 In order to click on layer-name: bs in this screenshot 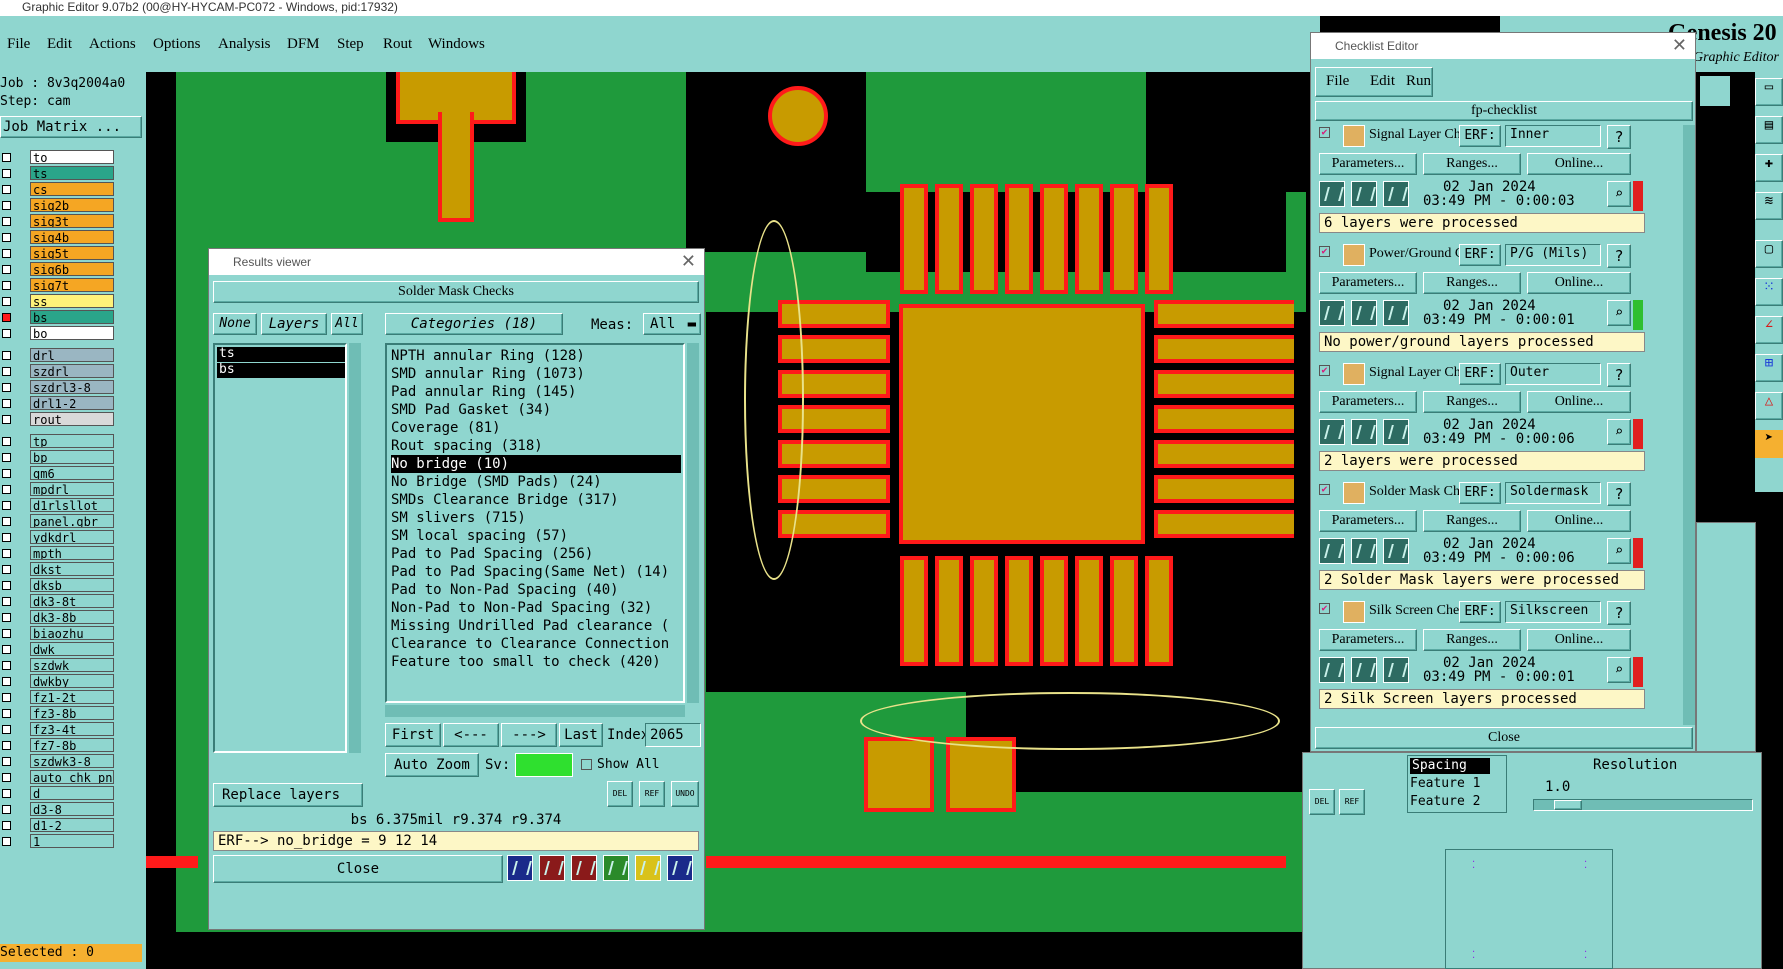, I will do `click(72, 317)`.